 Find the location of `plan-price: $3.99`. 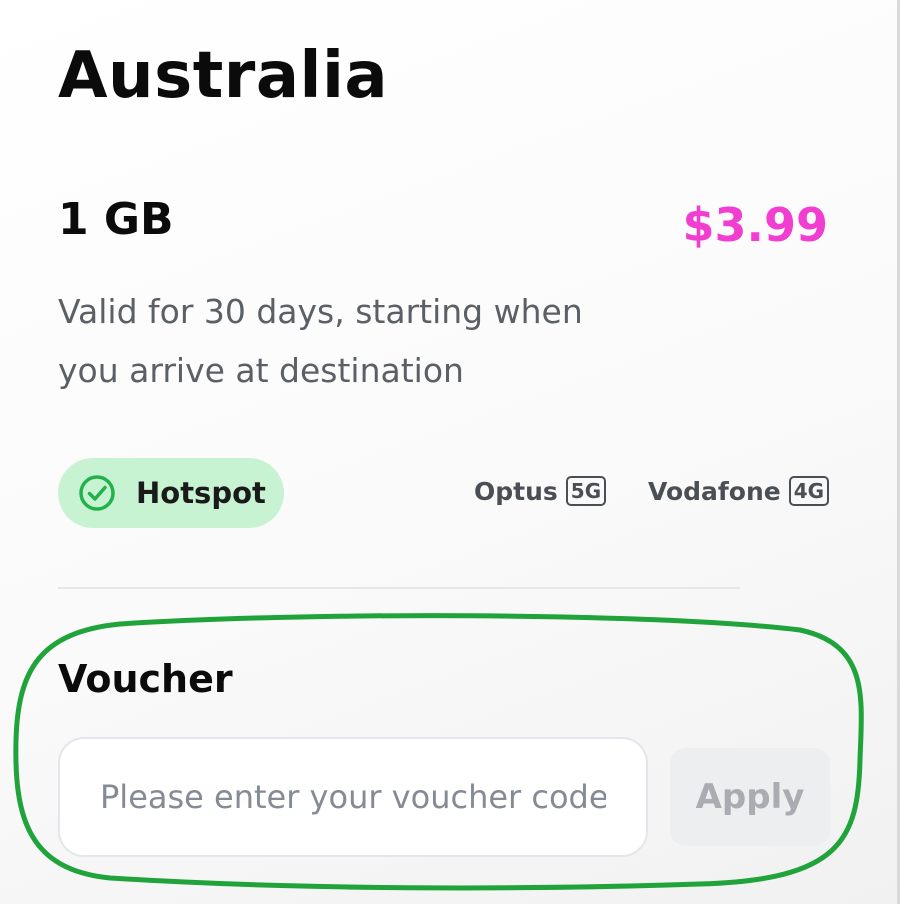

plan-price: $3.99 is located at coordinates (755, 225).